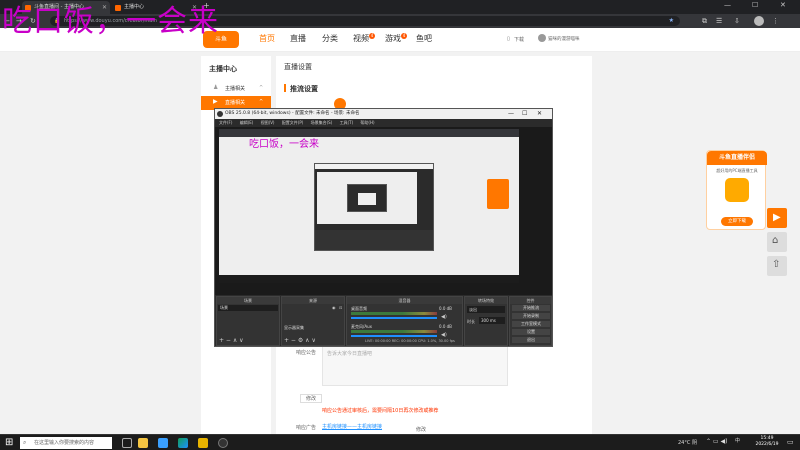 This screenshot has width=800, height=450. Describe the element at coordinates (216, 87) in the screenshot. I see `anchor-icon: ♟` at that location.